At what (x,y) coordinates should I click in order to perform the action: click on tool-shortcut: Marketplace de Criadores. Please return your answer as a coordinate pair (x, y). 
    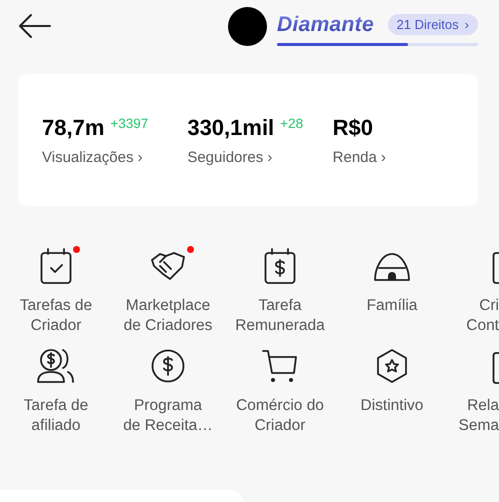
    Looking at the image, I should click on (168, 291).